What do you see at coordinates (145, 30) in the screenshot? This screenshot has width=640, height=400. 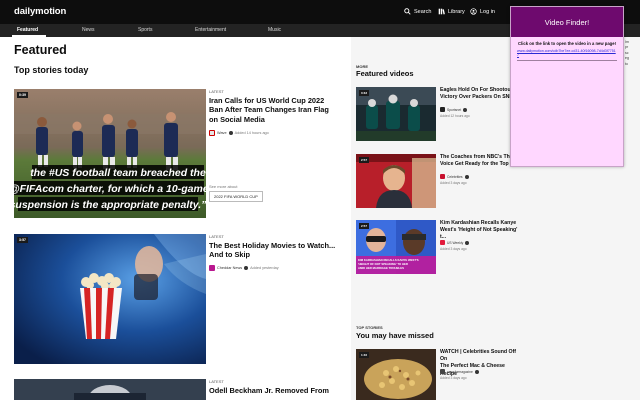 I see `tab-sports: Sports` at bounding box center [145, 30].